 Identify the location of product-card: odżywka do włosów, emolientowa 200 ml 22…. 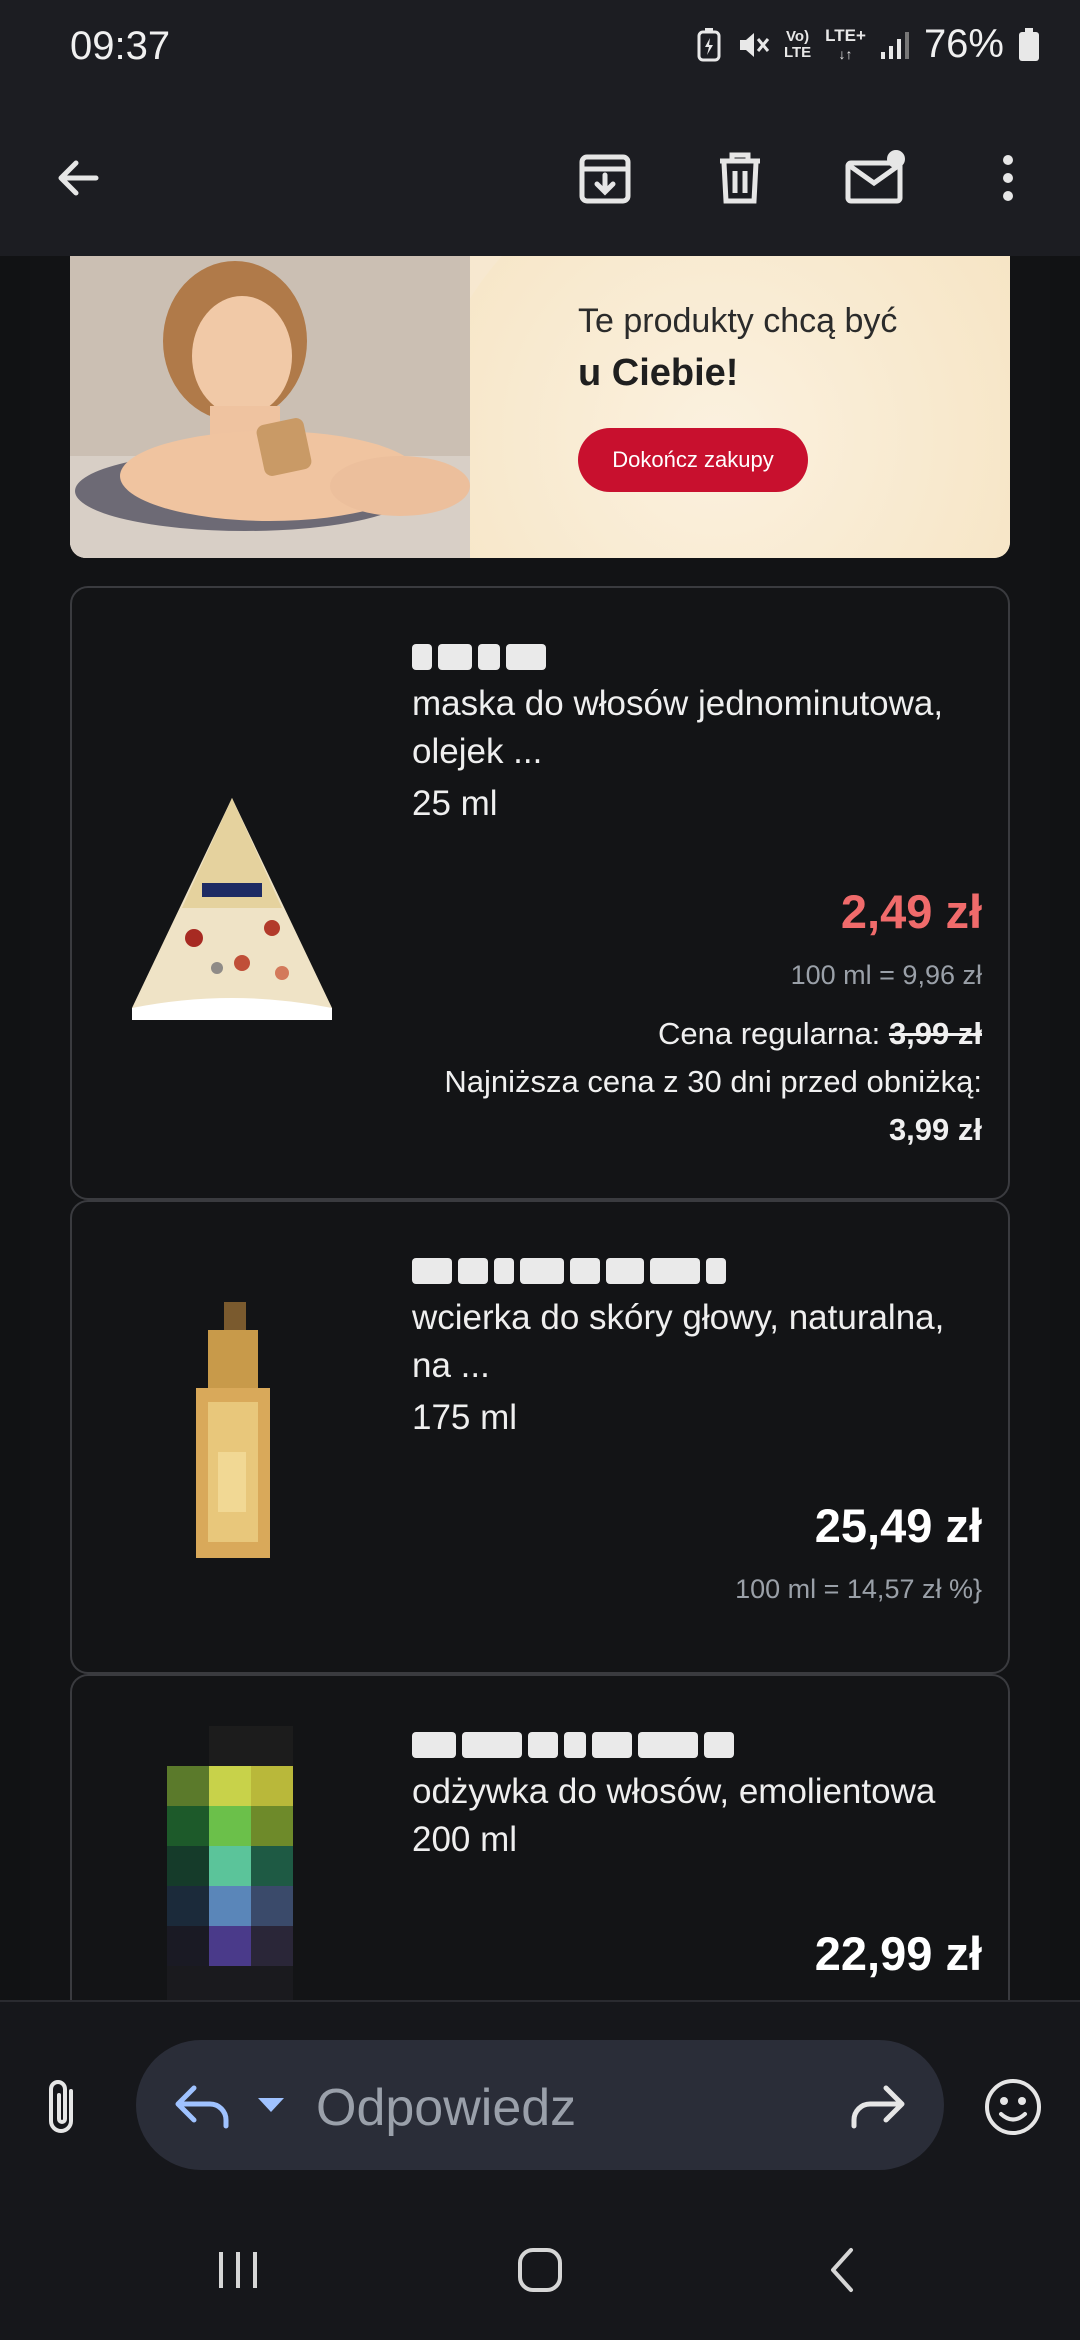
(540, 1837).